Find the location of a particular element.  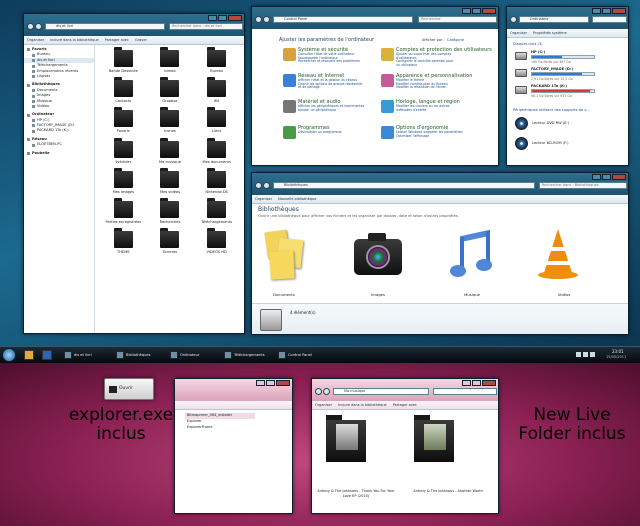

folder-item: Parties enregistrées is located at coordinates (123, 212).